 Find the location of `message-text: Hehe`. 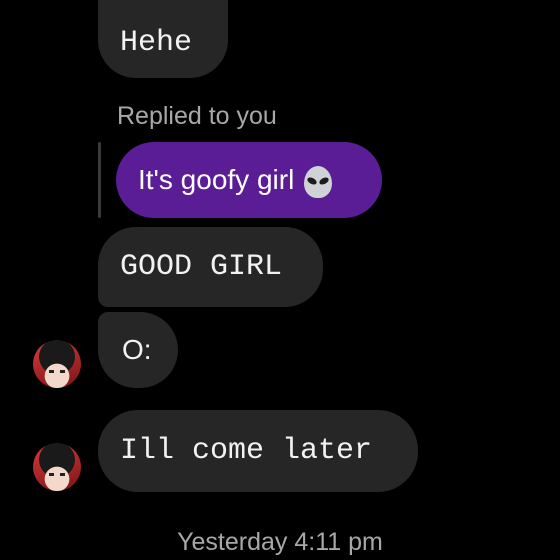

message-text: Hehe is located at coordinates (156, 43).